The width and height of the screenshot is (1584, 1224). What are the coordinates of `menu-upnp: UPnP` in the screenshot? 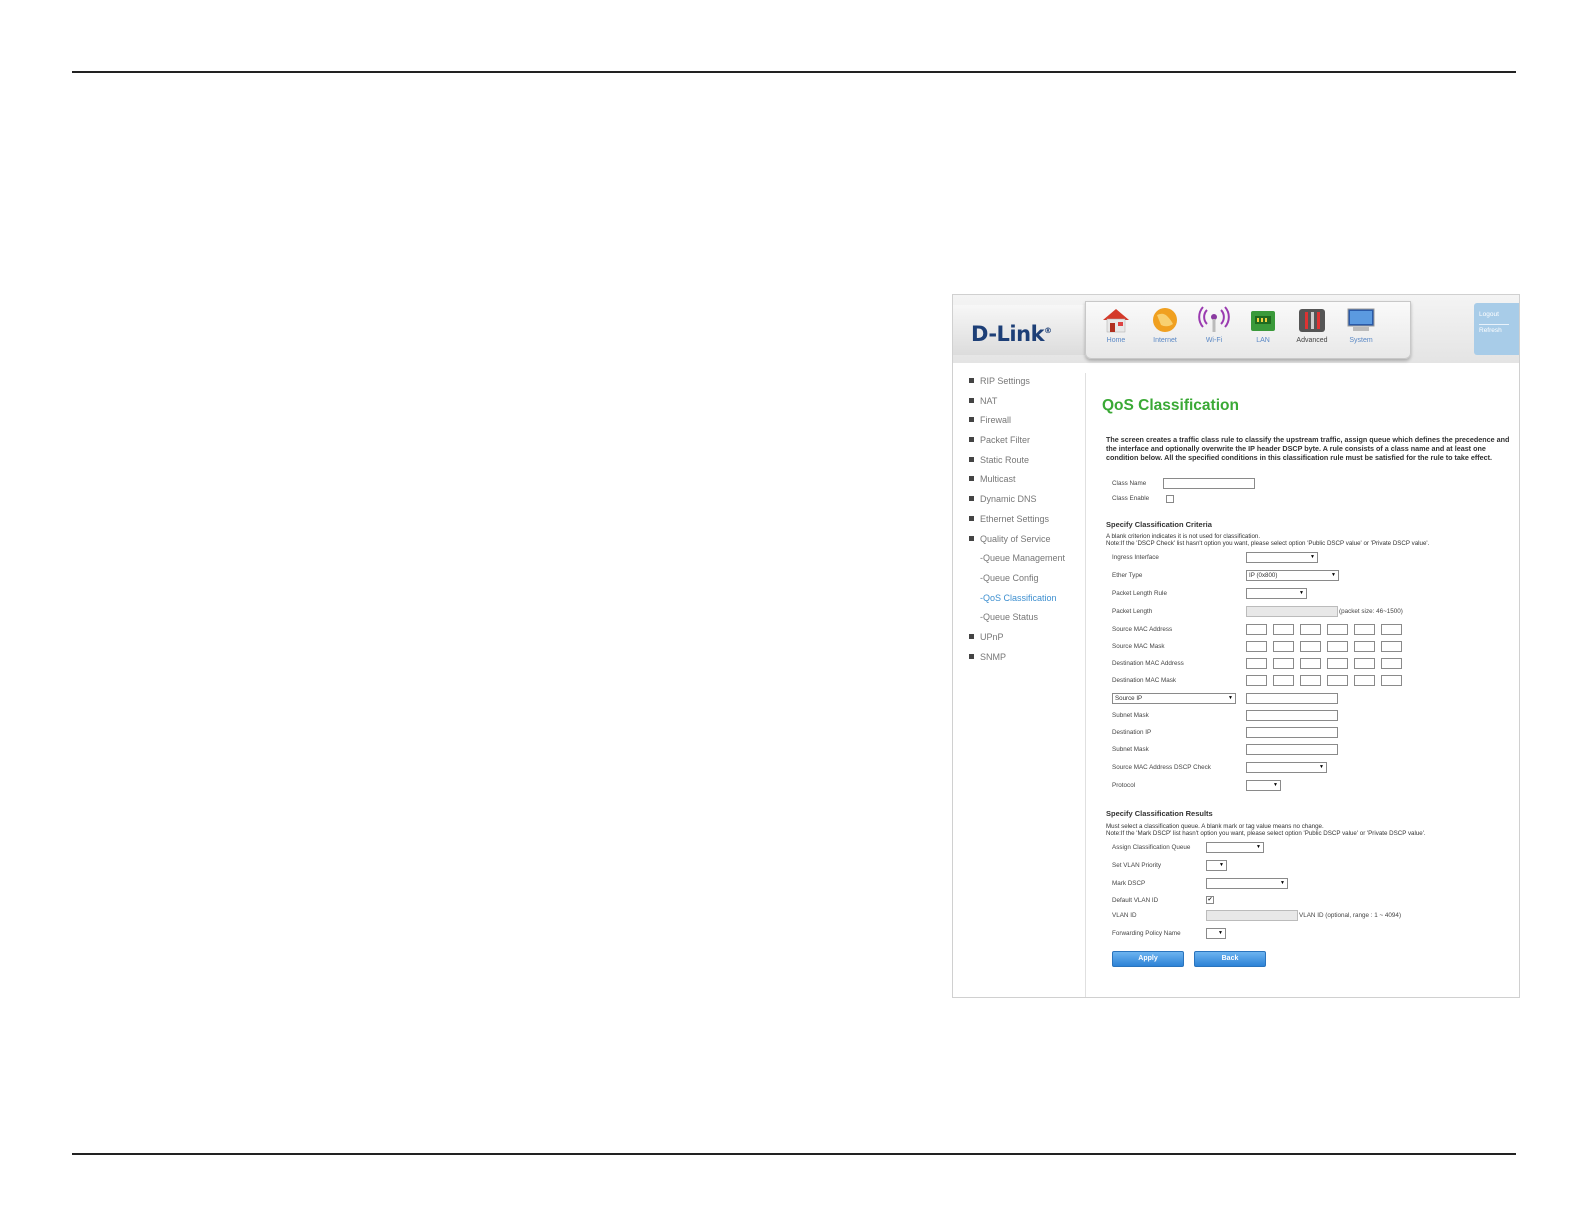 It's located at (1027, 641).